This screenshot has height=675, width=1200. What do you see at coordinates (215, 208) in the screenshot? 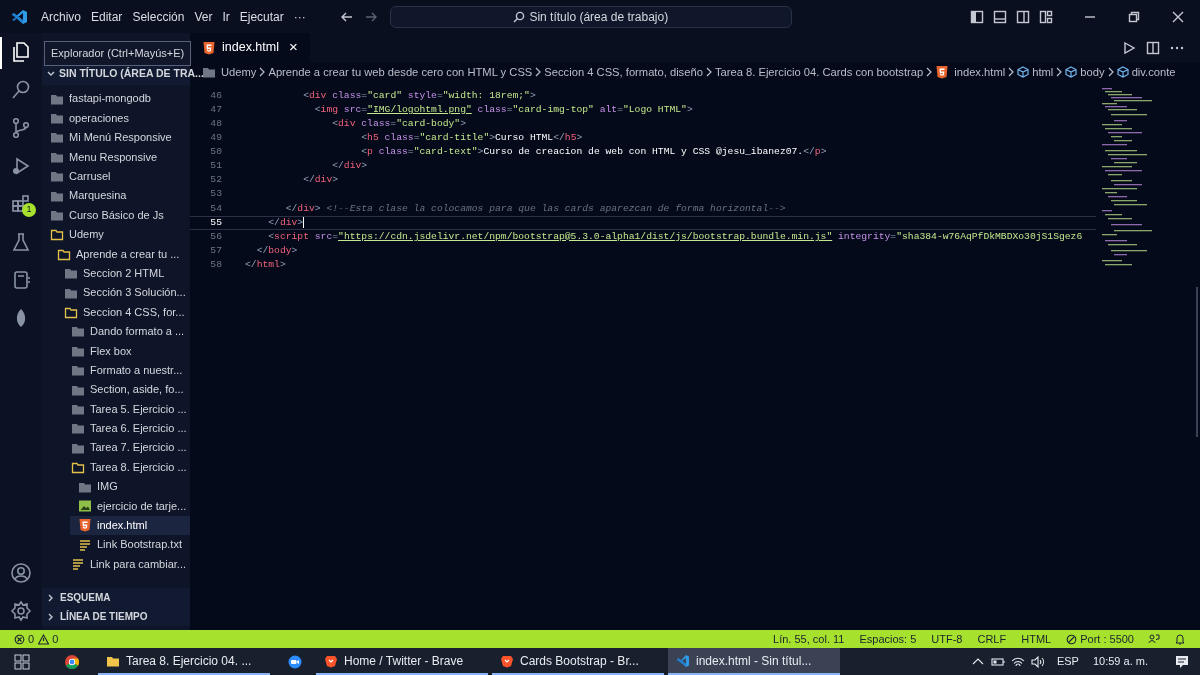
I see `line-number: 54` at bounding box center [215, 208].